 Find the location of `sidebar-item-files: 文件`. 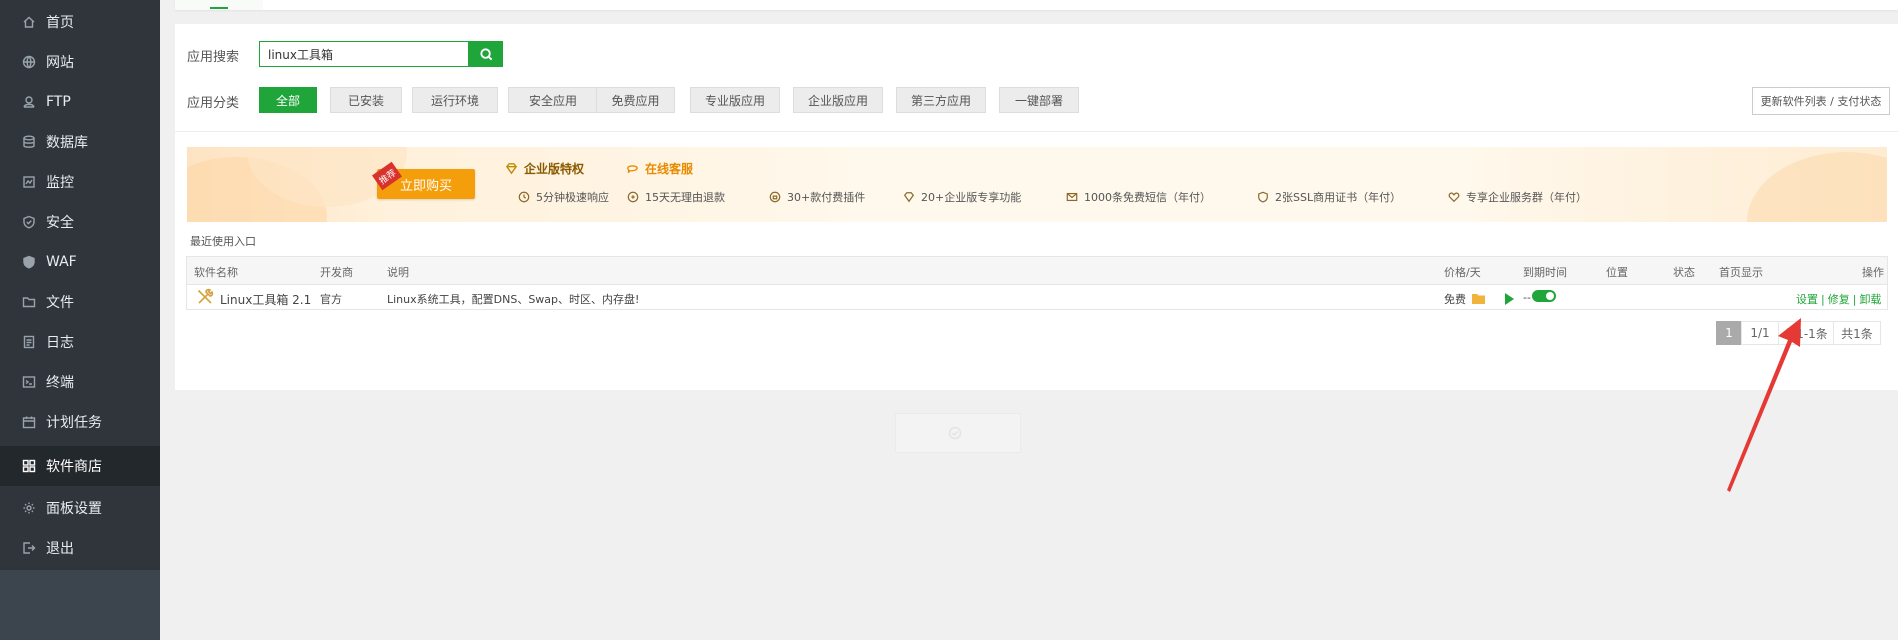

sidebar-item-files: 文件 is located at coordinates (80, 302).